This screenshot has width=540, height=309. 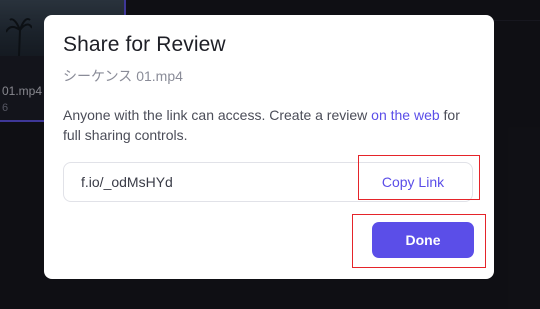 I want to click on share-link-field: Copy Link, so click(x=268, y=182).